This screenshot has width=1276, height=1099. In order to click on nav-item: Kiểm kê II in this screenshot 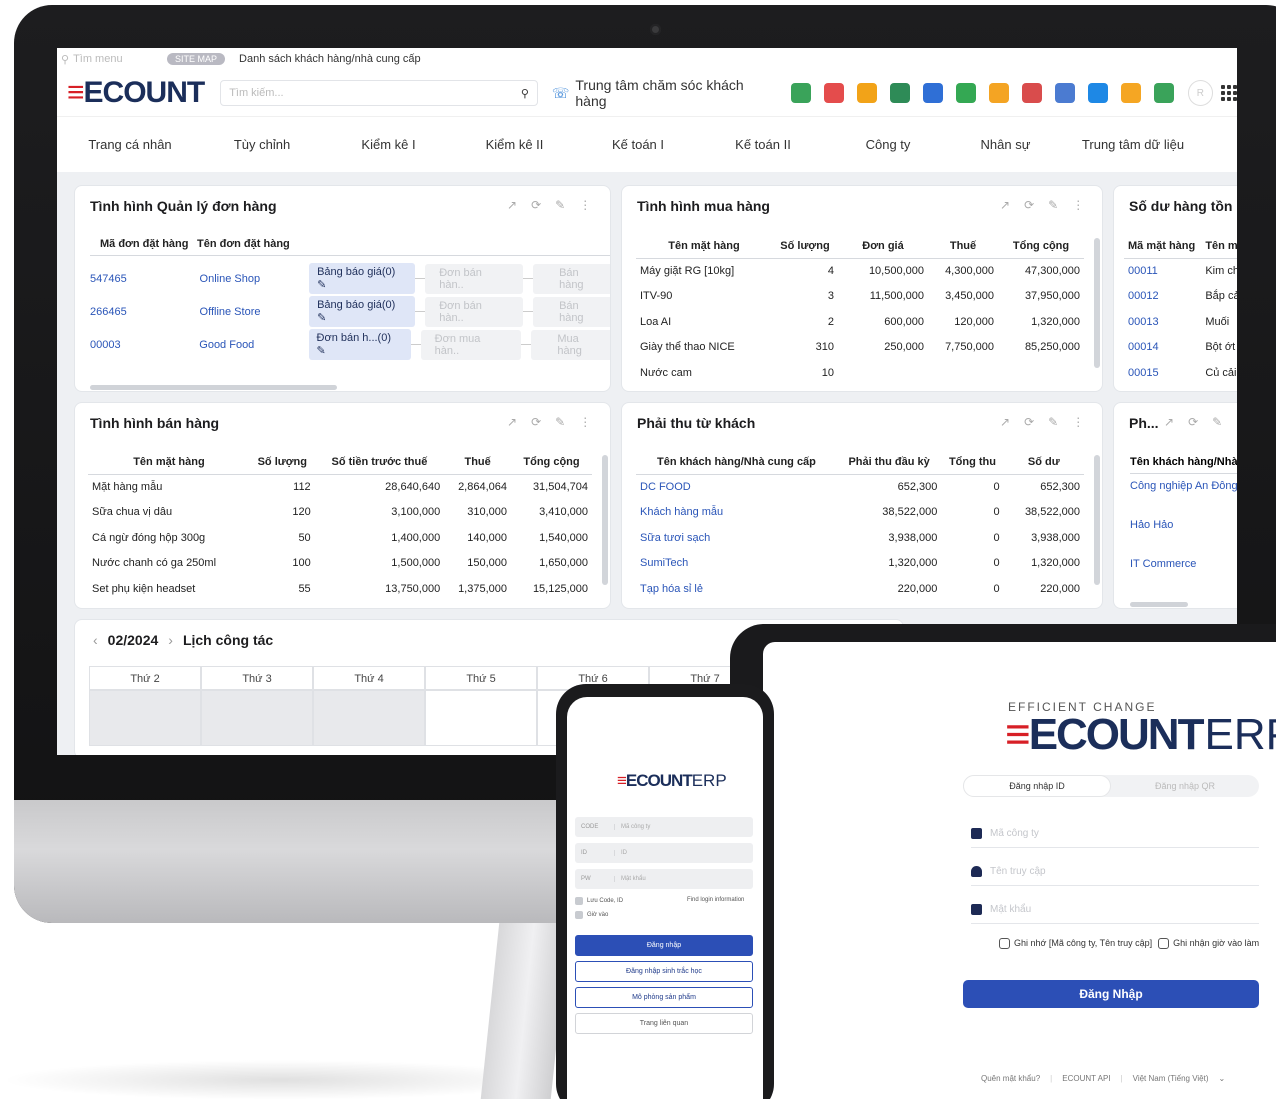, I will do `click(514, 144)`.